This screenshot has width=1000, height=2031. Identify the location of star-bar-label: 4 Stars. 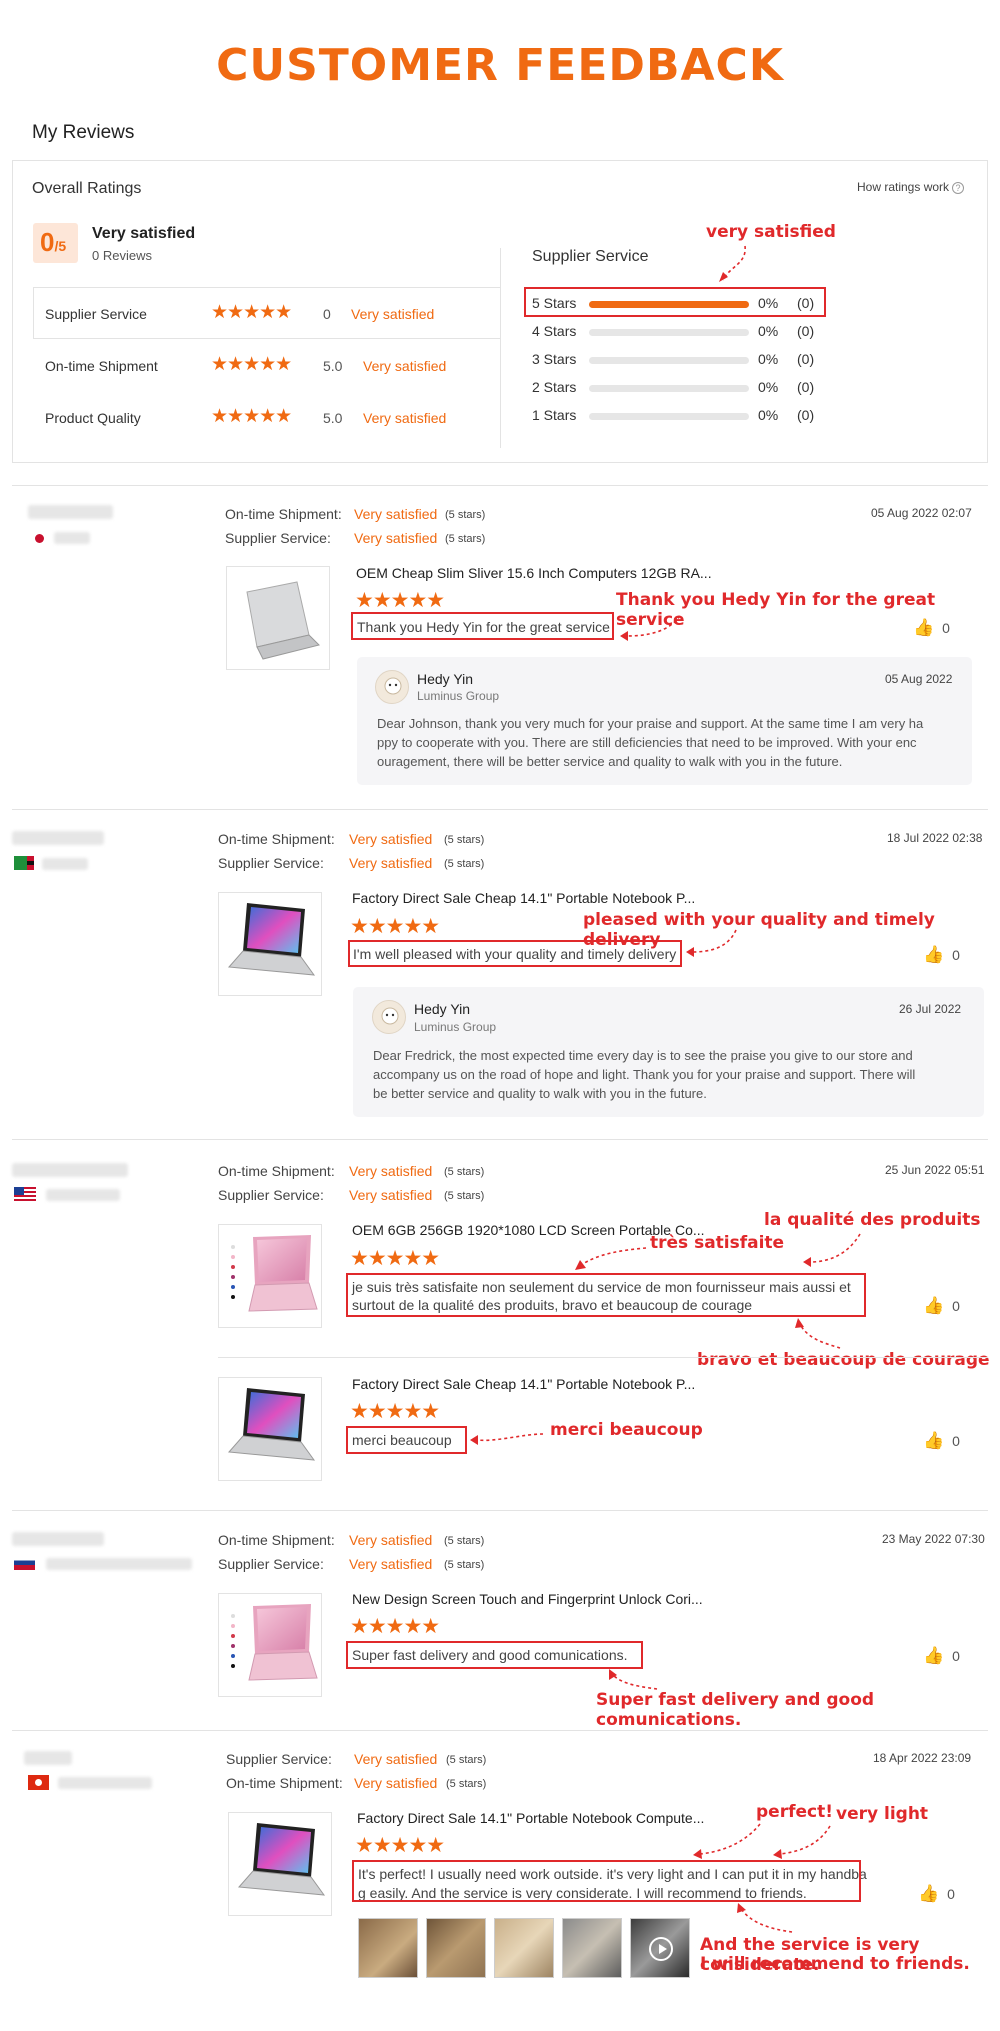
(554, 331).